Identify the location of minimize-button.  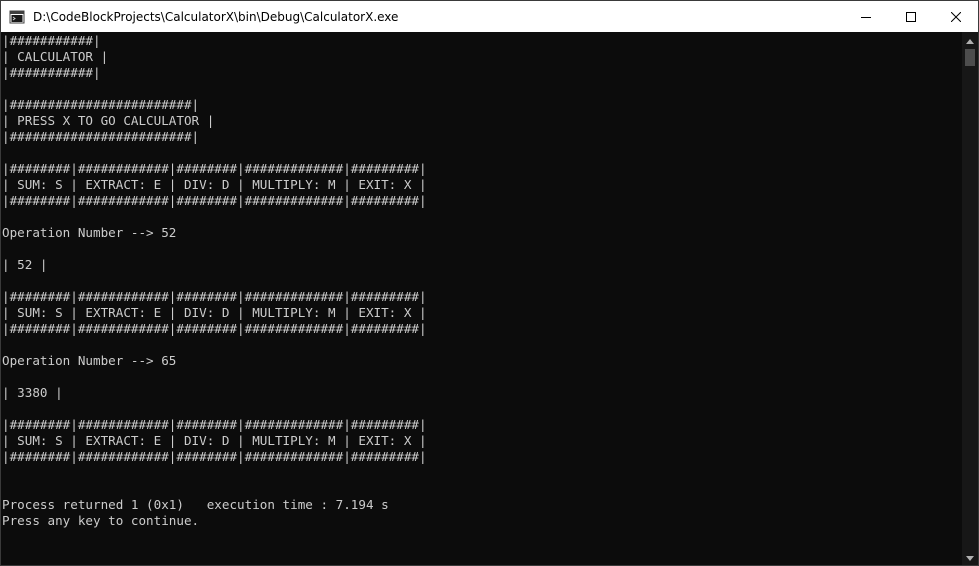
(865, 16).